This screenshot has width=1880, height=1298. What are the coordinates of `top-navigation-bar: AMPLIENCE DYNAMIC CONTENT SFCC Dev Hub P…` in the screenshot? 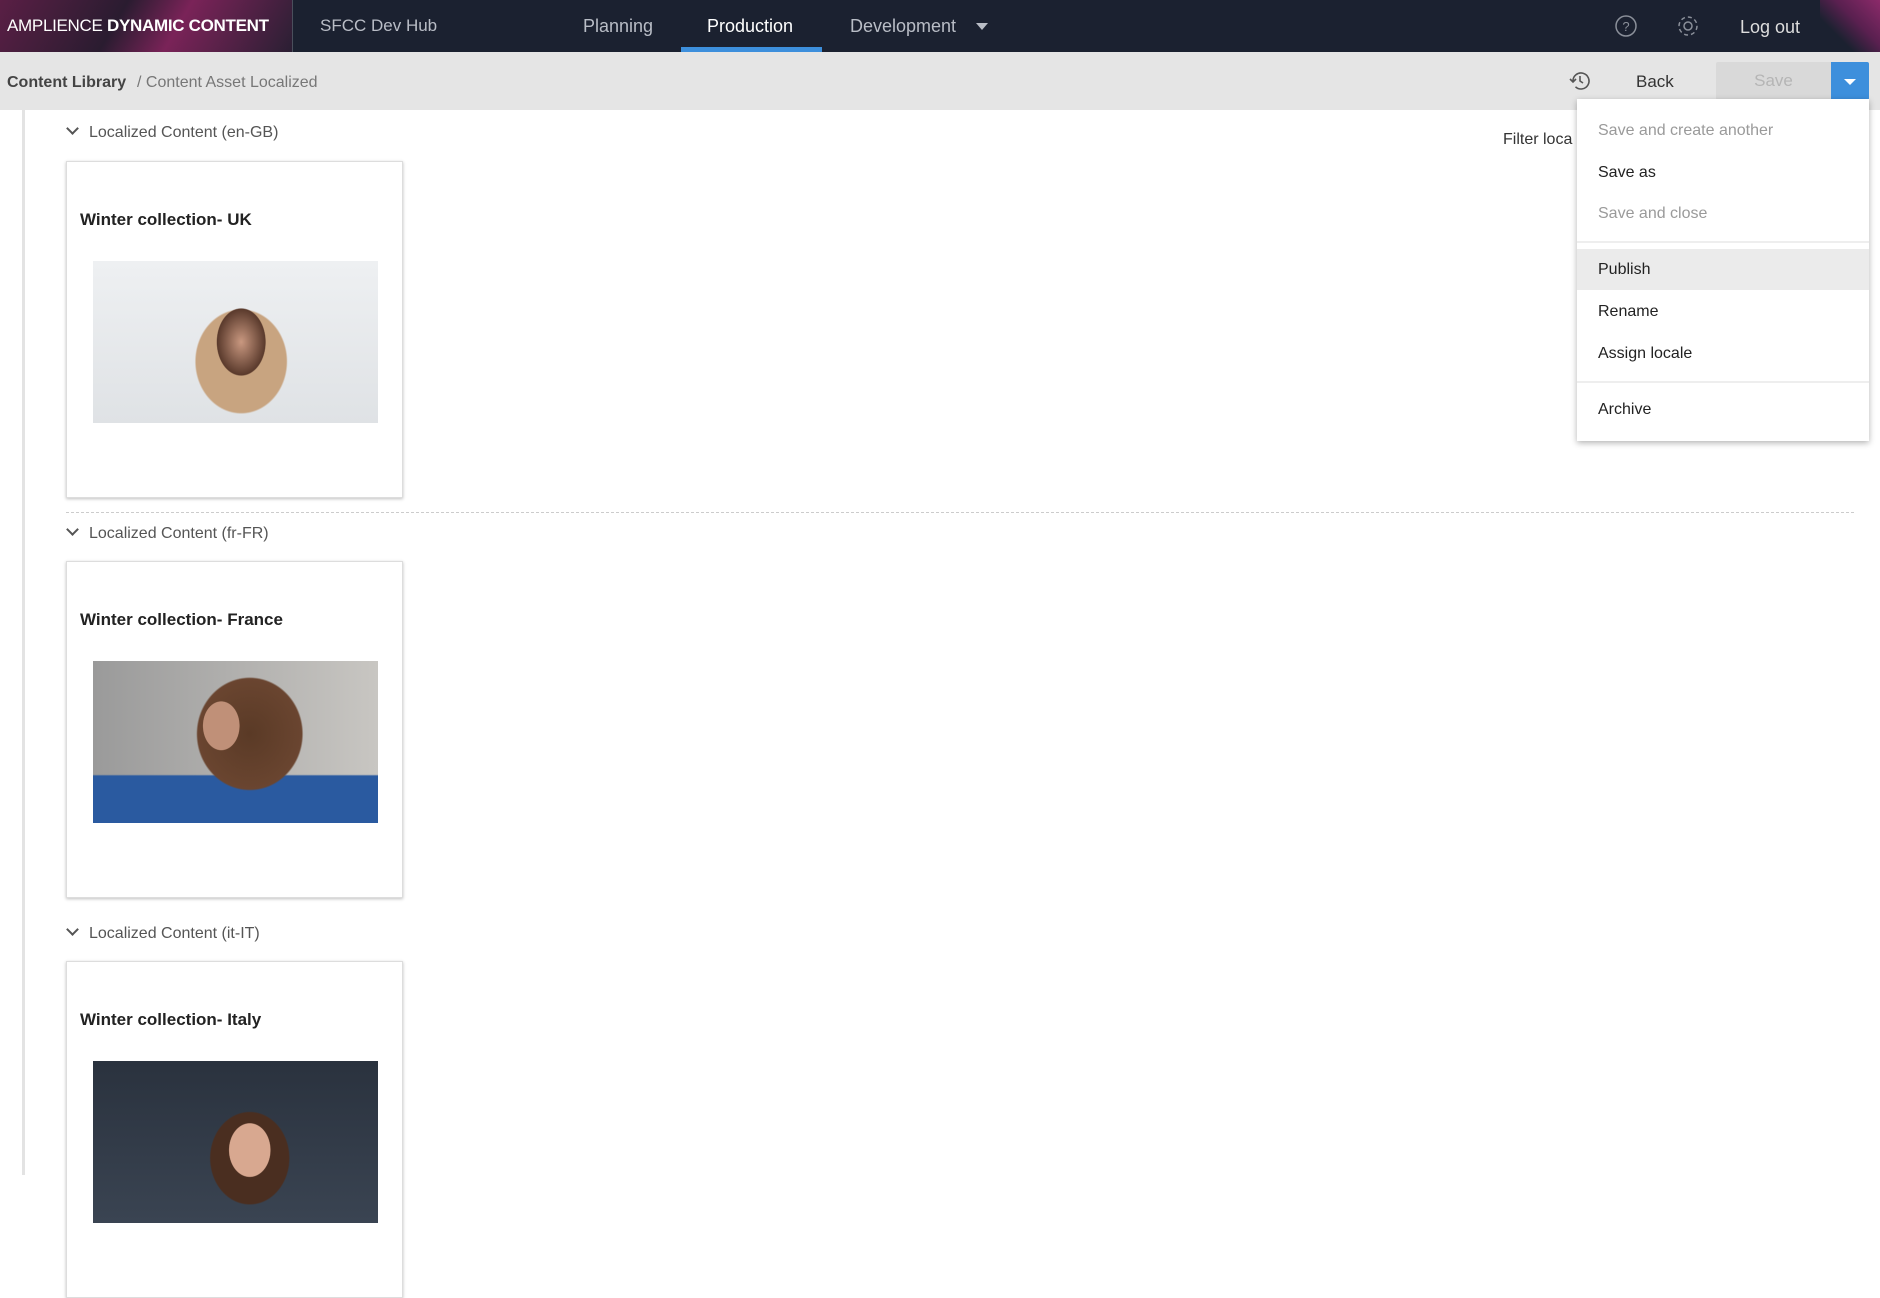 It's located at (940, 26).